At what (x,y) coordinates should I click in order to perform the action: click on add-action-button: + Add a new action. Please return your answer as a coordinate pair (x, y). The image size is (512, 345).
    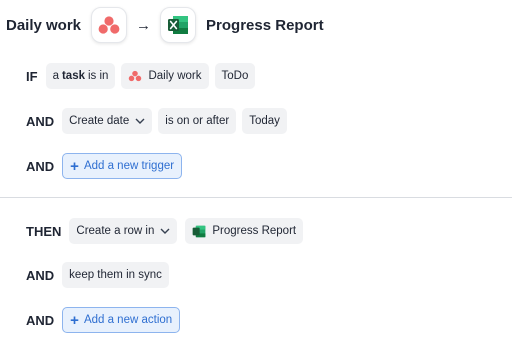
    Looking at the image, I should click on (121, 320).